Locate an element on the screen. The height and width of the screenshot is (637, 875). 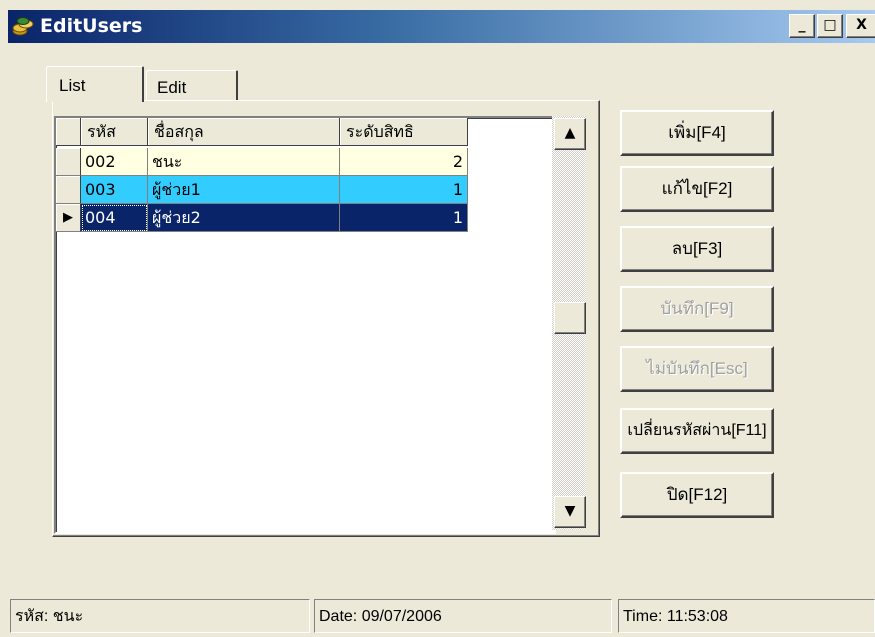
cell-name: ชนะ is located at coordinates (244, 162).